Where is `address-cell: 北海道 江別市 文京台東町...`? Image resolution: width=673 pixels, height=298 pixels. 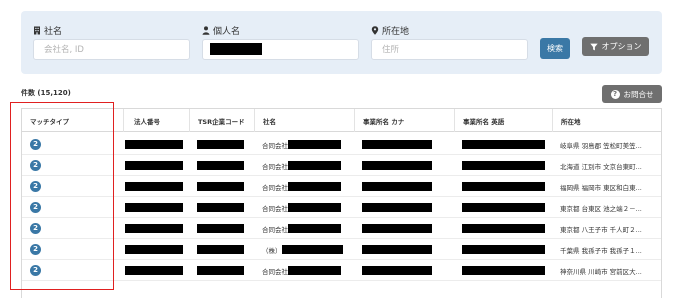 address-cell: 北海道 江別市 文京台東町... is located at coordinates (601, 166).